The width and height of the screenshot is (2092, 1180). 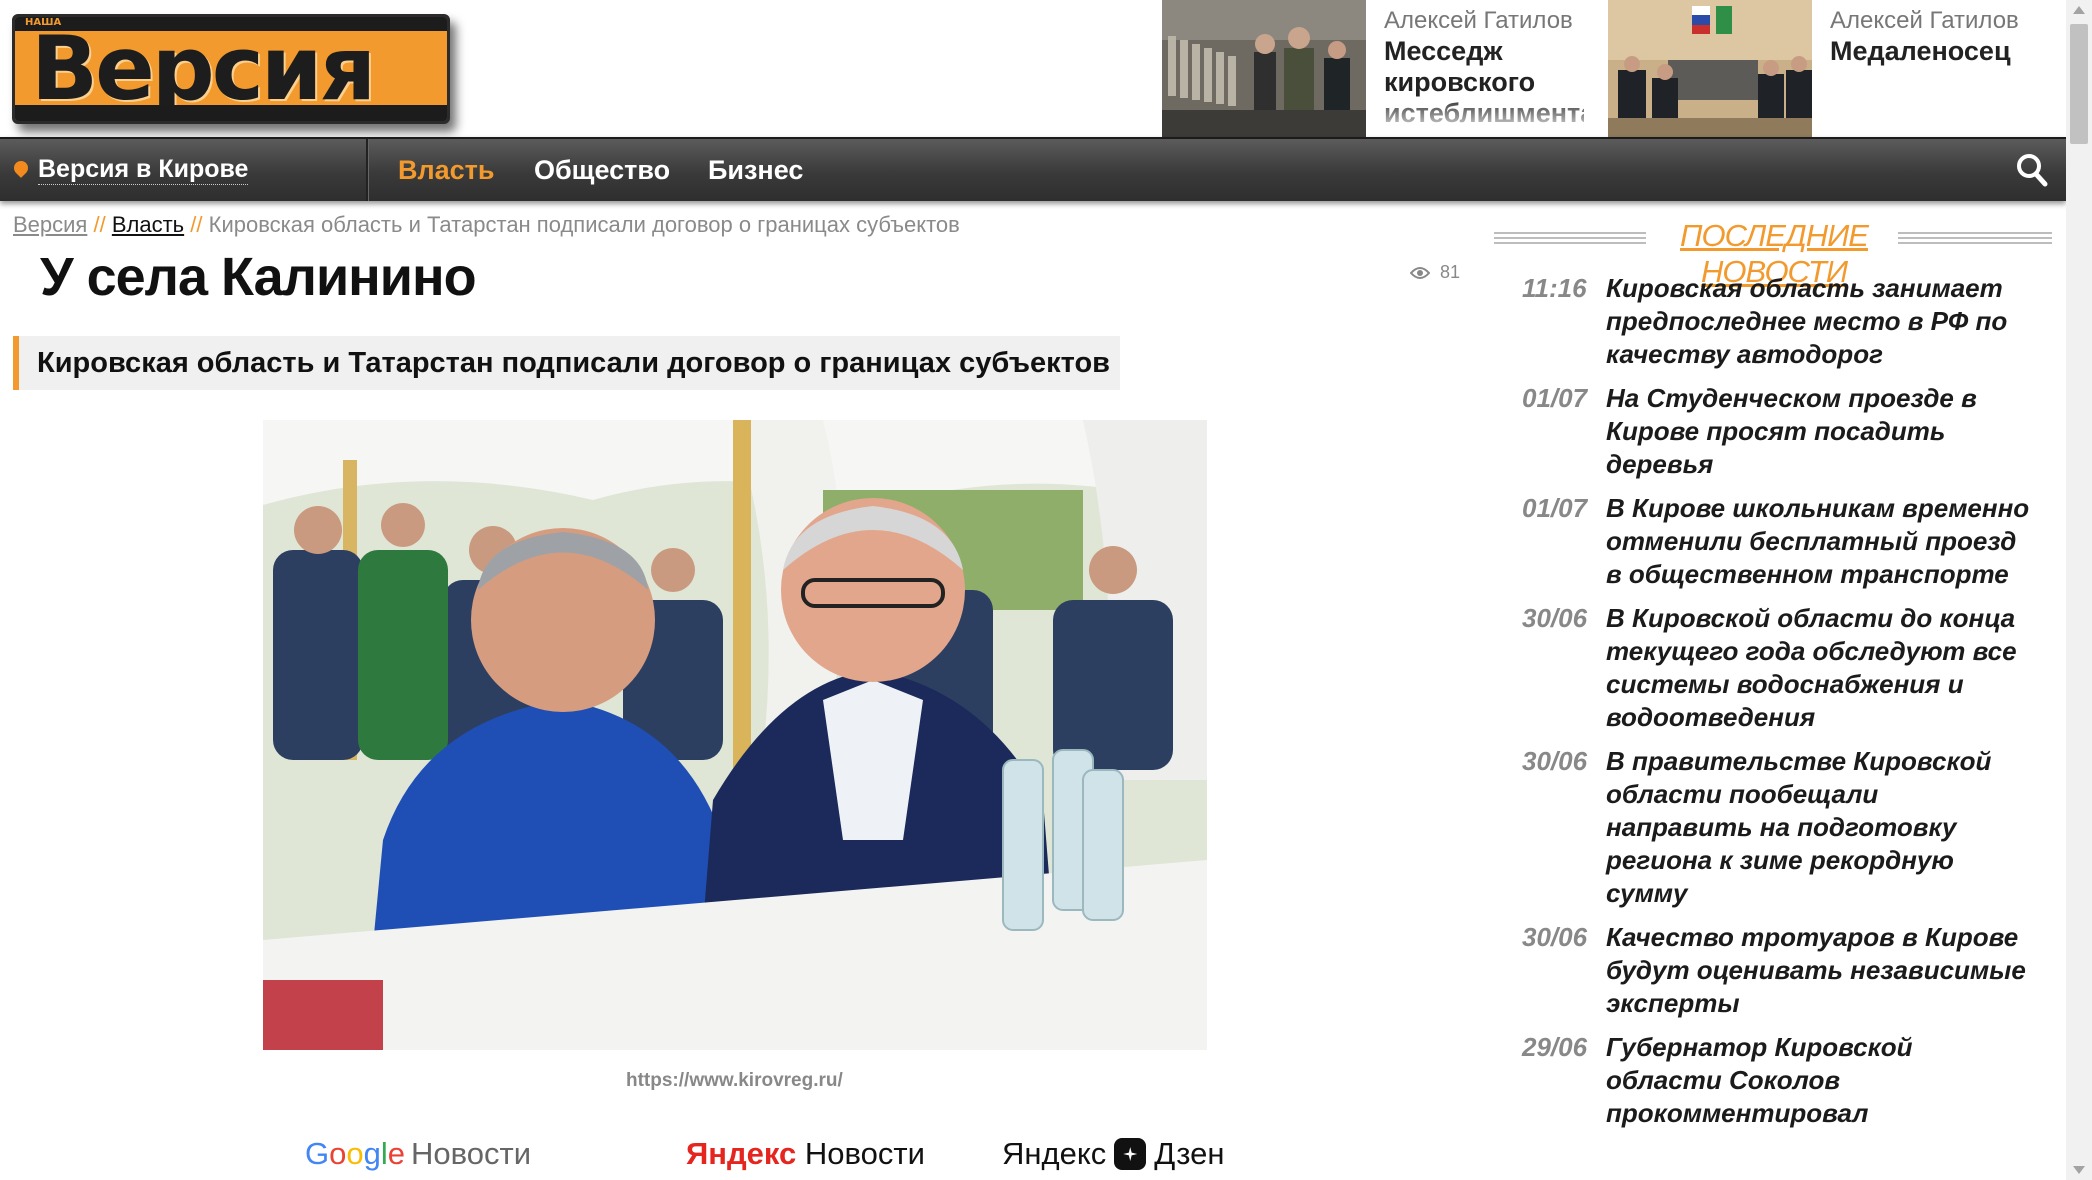 I want to click on google-letter: g, so click(x=372, y=1153).